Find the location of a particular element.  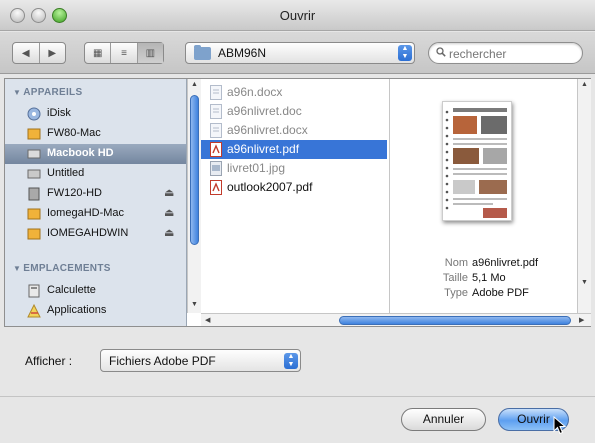

title-bar: Ouvrir is located at coordinates (297, 15).